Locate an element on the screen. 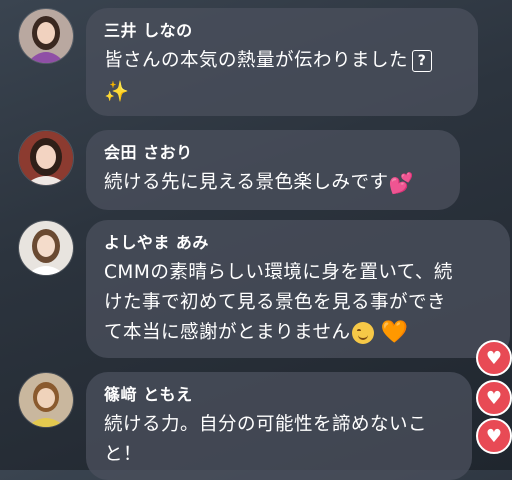  comment-bubble: 会田 さおり 続ける先に見える景色楽しみです💕 is located at coordinates (273, 170).